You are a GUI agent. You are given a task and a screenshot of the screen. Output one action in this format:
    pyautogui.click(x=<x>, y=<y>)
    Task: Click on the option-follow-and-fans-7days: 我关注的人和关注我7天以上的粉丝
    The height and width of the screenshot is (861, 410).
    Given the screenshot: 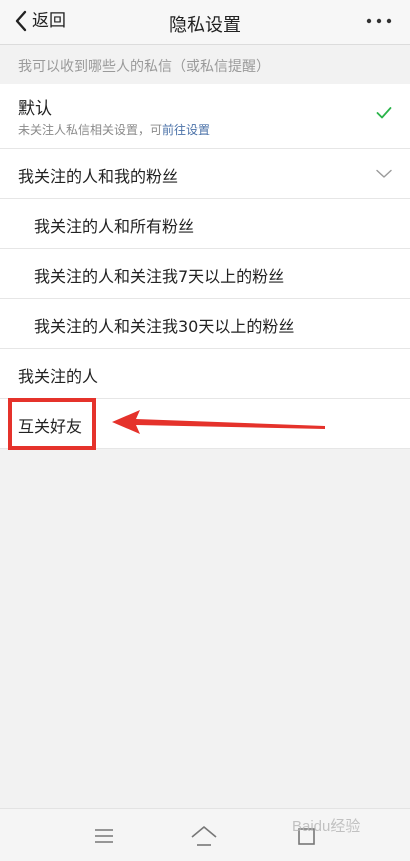 What is the action you would take?
    pyautogui.click(x=205, y=274)
    